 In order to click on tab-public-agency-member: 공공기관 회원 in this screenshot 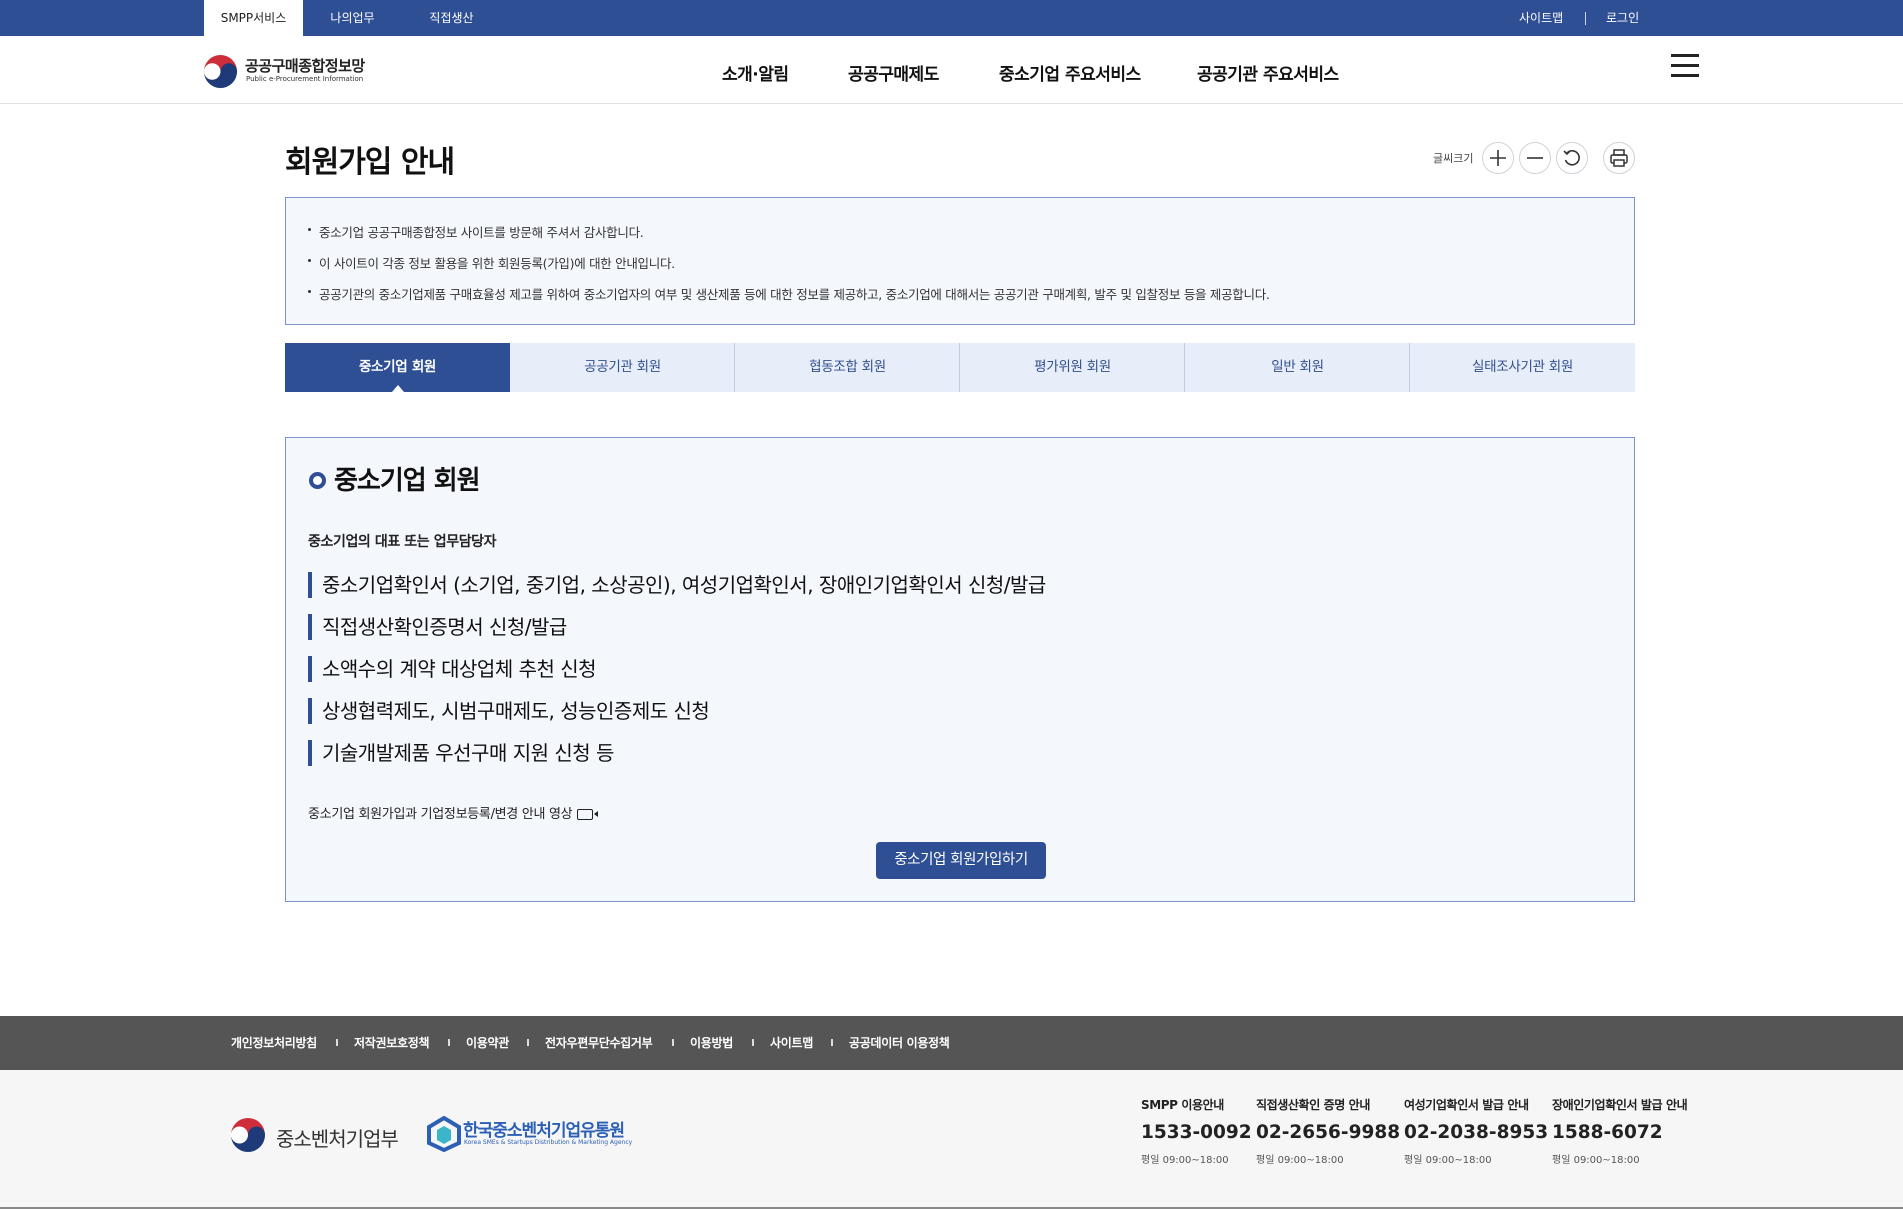, I will do `click(622, 367)`.